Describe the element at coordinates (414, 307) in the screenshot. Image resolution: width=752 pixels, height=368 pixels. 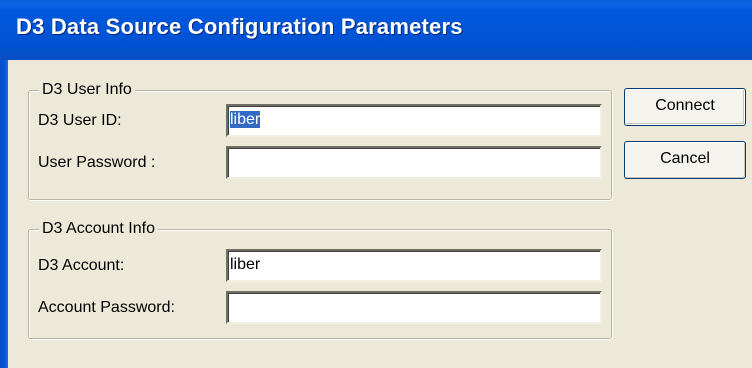
I see `account-password-input` at that location.